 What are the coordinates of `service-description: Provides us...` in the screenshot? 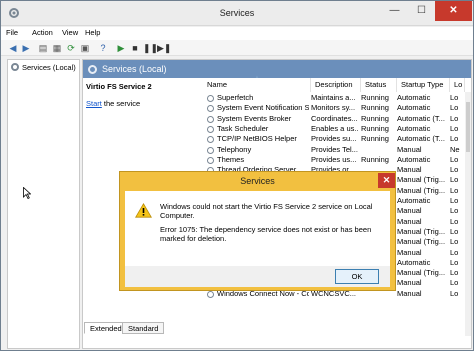 It's located at (334, 159).